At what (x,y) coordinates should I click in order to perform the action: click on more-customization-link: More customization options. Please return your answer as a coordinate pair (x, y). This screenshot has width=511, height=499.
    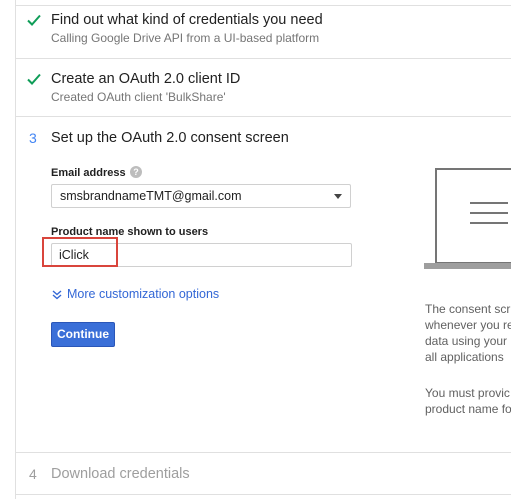
    Looking at the image, I should click on (135, 294).